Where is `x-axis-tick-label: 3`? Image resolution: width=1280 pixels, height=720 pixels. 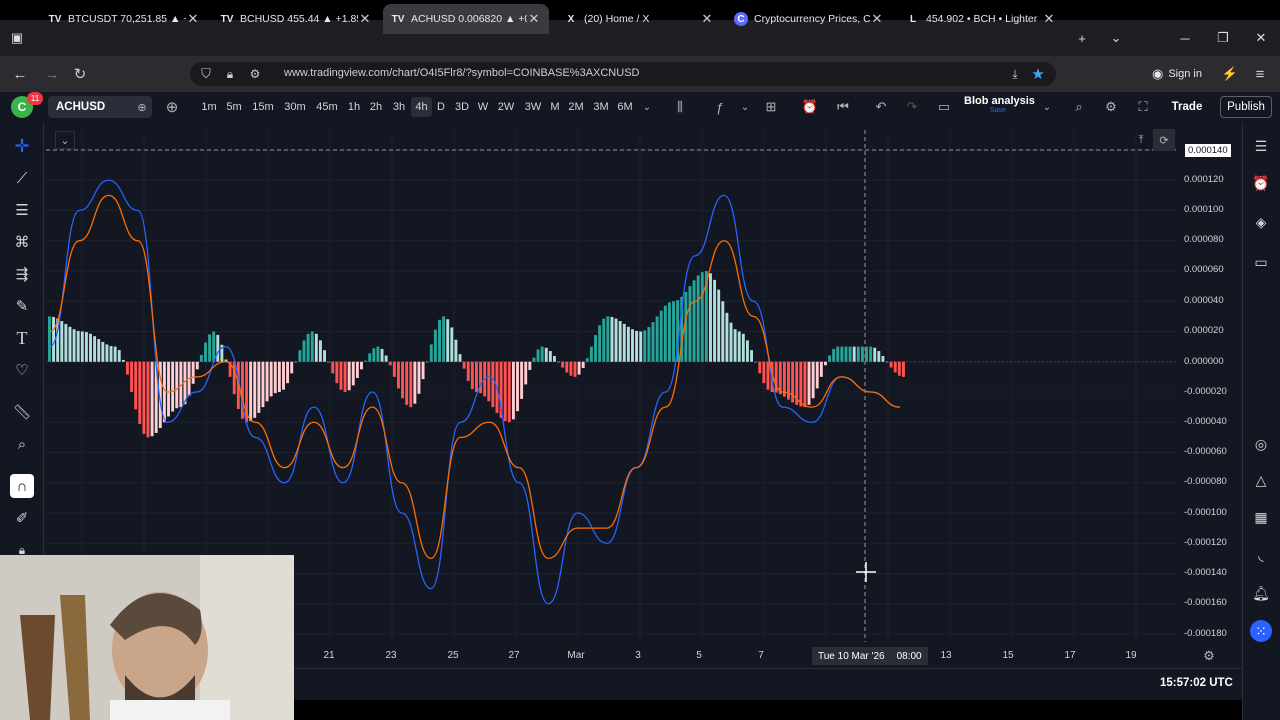
x-axis-tick-label: 3 is located at coordinates (638, 655).